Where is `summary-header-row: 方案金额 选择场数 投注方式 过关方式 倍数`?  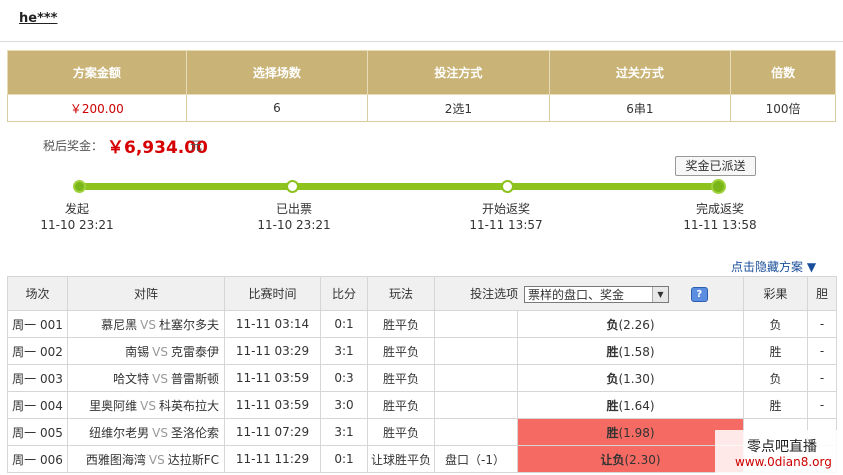
summary-header-row: 方案金额 选择场数 投注方式 过关方式 倍数 is located at coordinates (421, 72).